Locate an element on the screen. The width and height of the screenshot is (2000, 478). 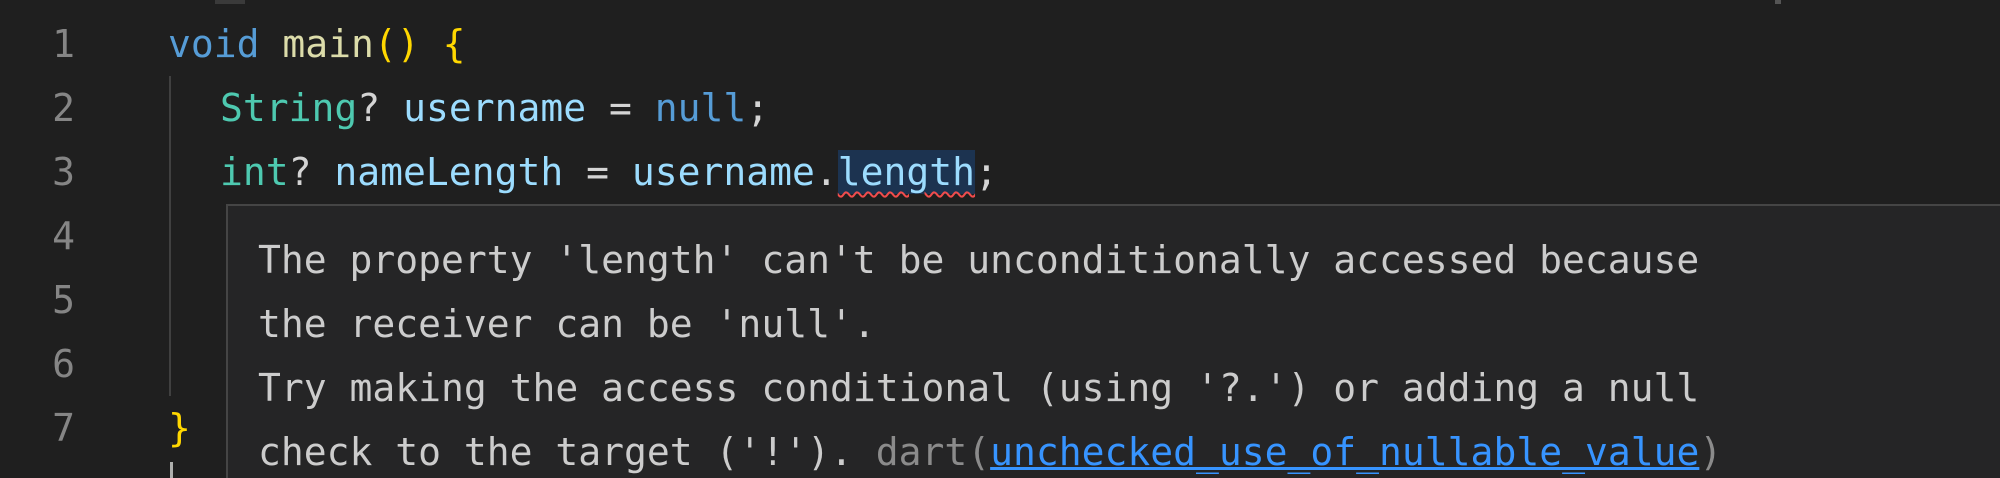
line-number: 4 is located at coordinates (63, 236).